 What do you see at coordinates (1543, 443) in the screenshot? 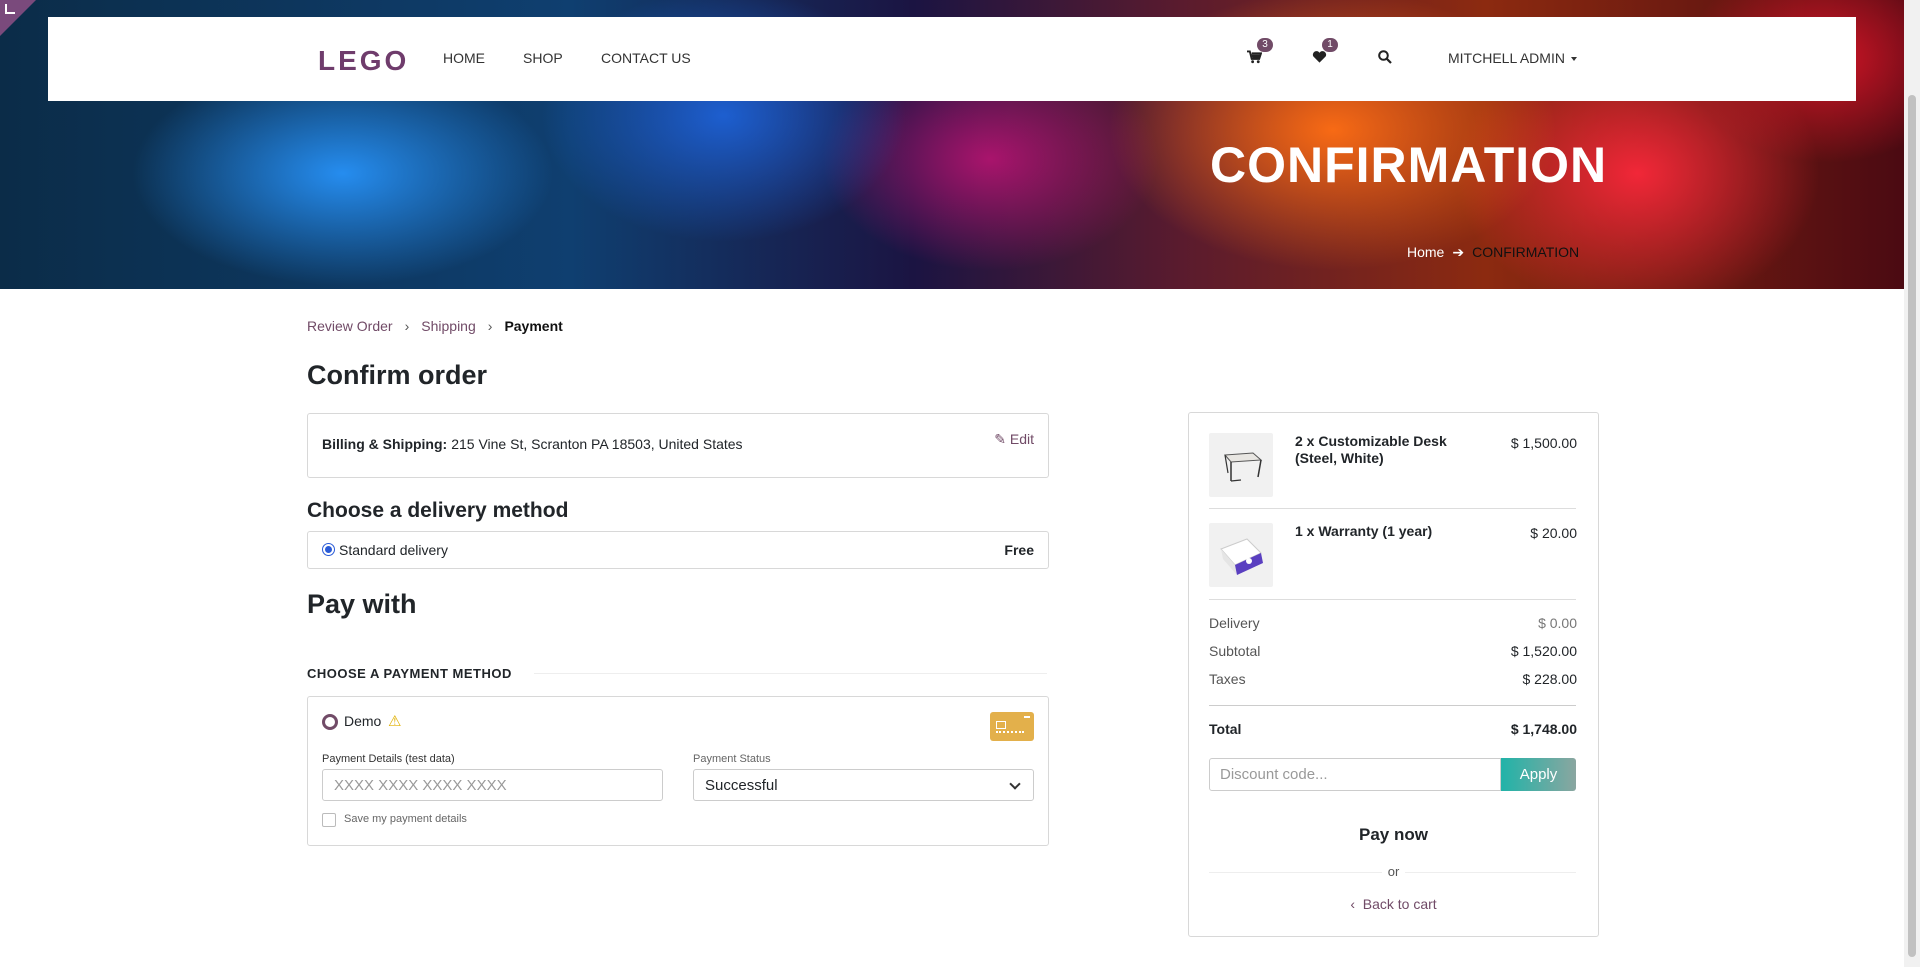
I see `item-price-desk: $ 1,500.00` at bounding box center [1543, 443].